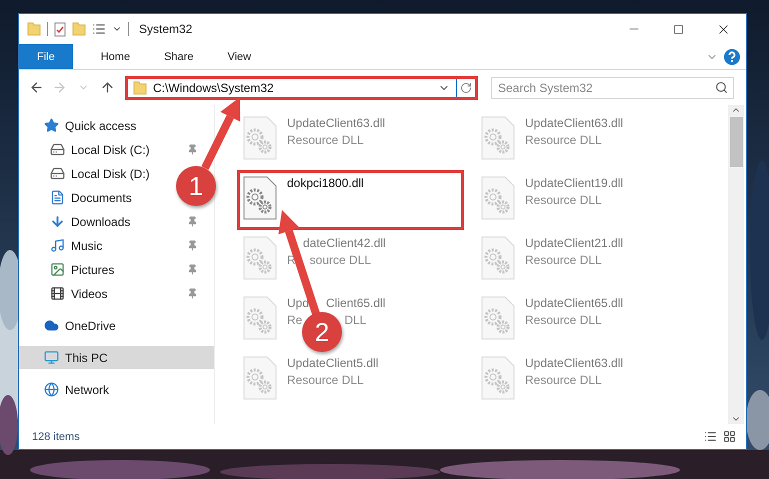 The height and width of the screenshot is (479, 769). What do you see at coordinates (36, 87) in the screenshot?
I see `back-button` at bounding box center [36, 87].